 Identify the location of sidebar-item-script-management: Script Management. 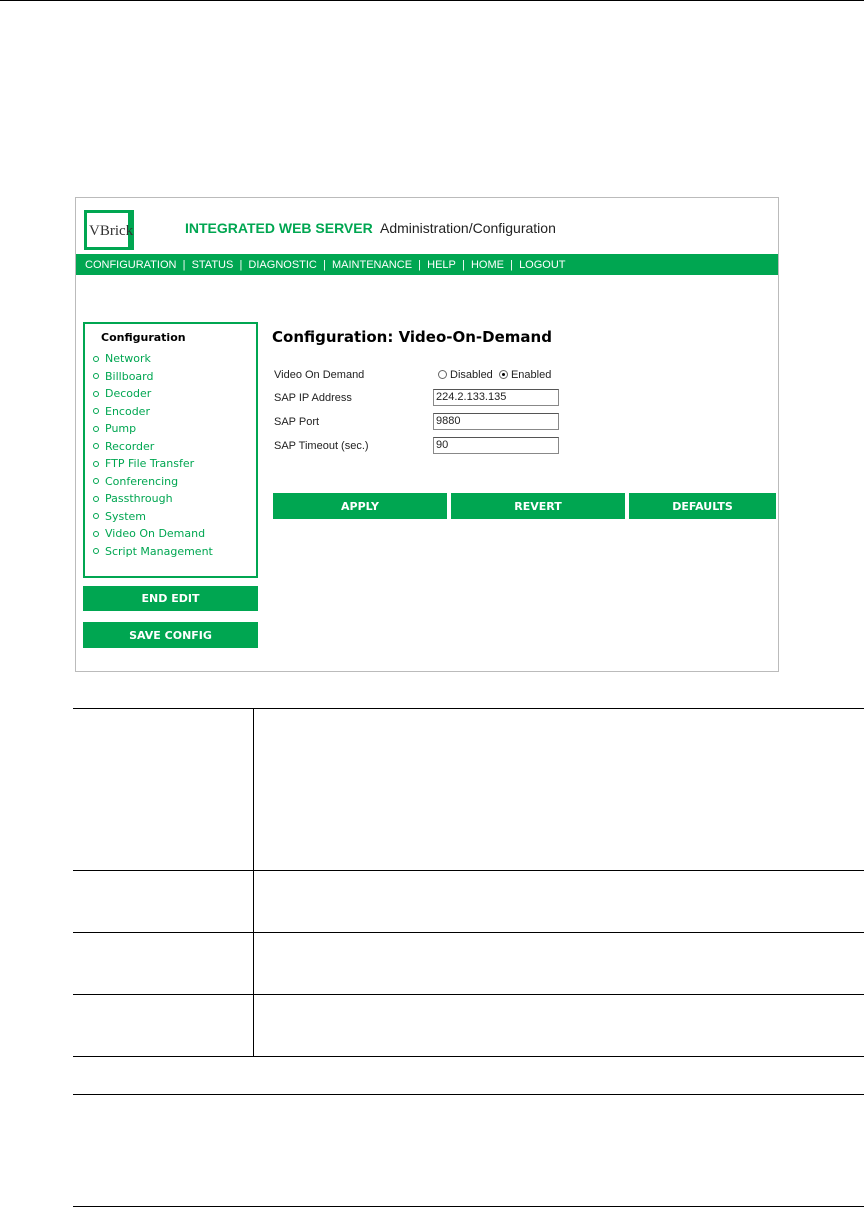
(174, 552).